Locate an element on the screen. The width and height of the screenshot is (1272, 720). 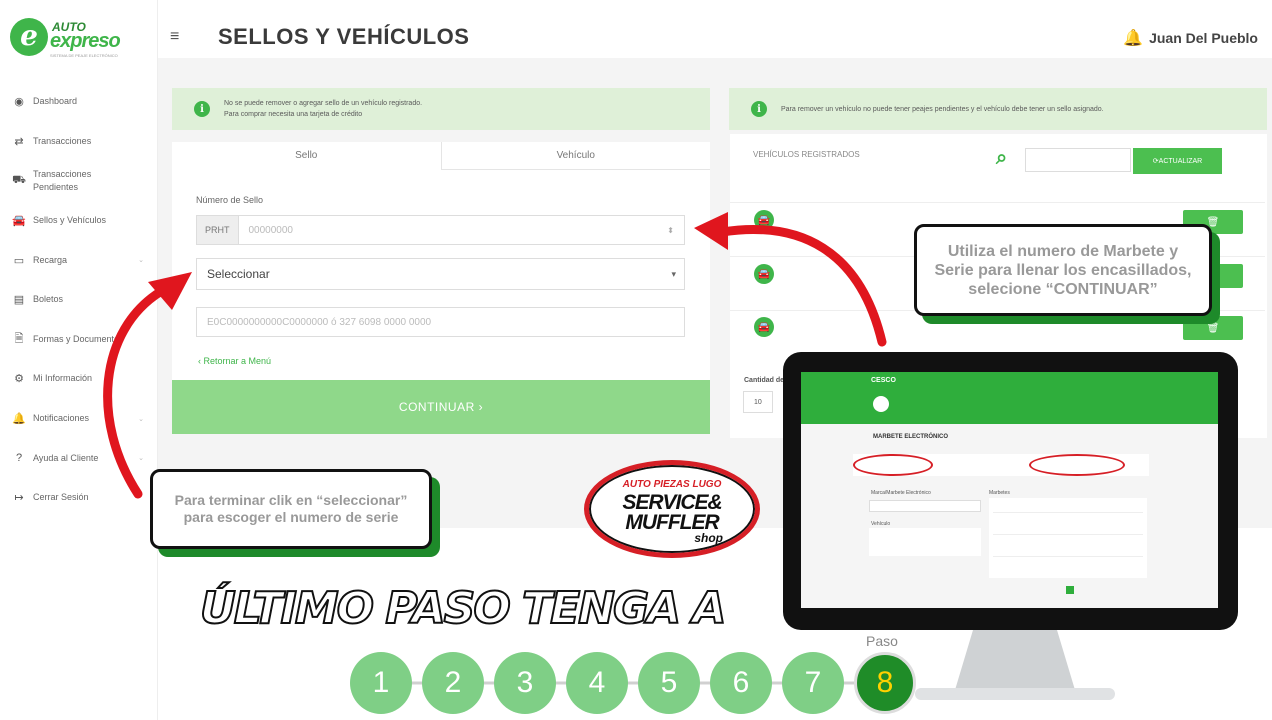
caption-text: ÚLTIMO PASO TENGA A is located at coordinates (463, 608).